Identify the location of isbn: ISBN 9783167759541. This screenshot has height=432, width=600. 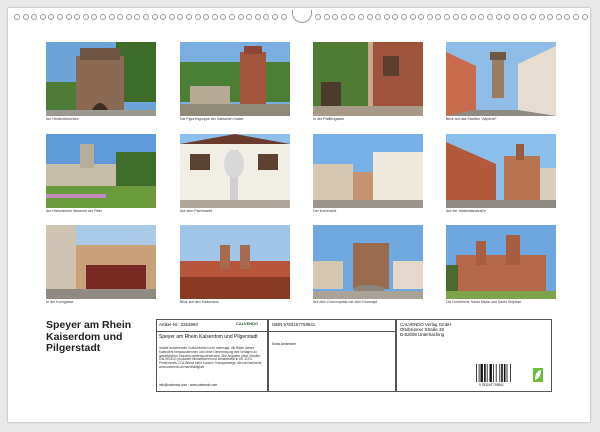
(294, 324).